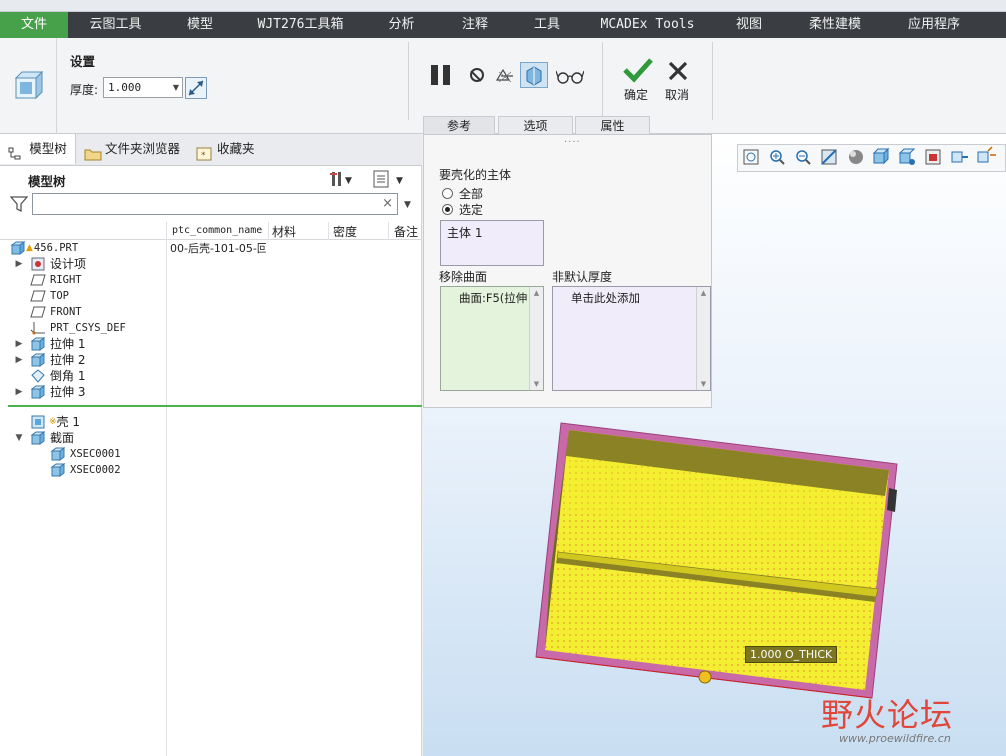 The height and width of the screenshot is (756, 1006). I want to click on tab-options: 选项, so click(535, 125).